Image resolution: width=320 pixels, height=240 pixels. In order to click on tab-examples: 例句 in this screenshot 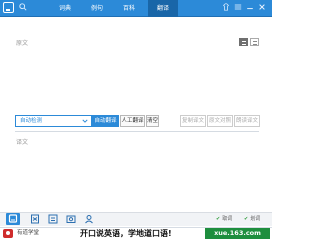, I will do `click(97, 8)`.